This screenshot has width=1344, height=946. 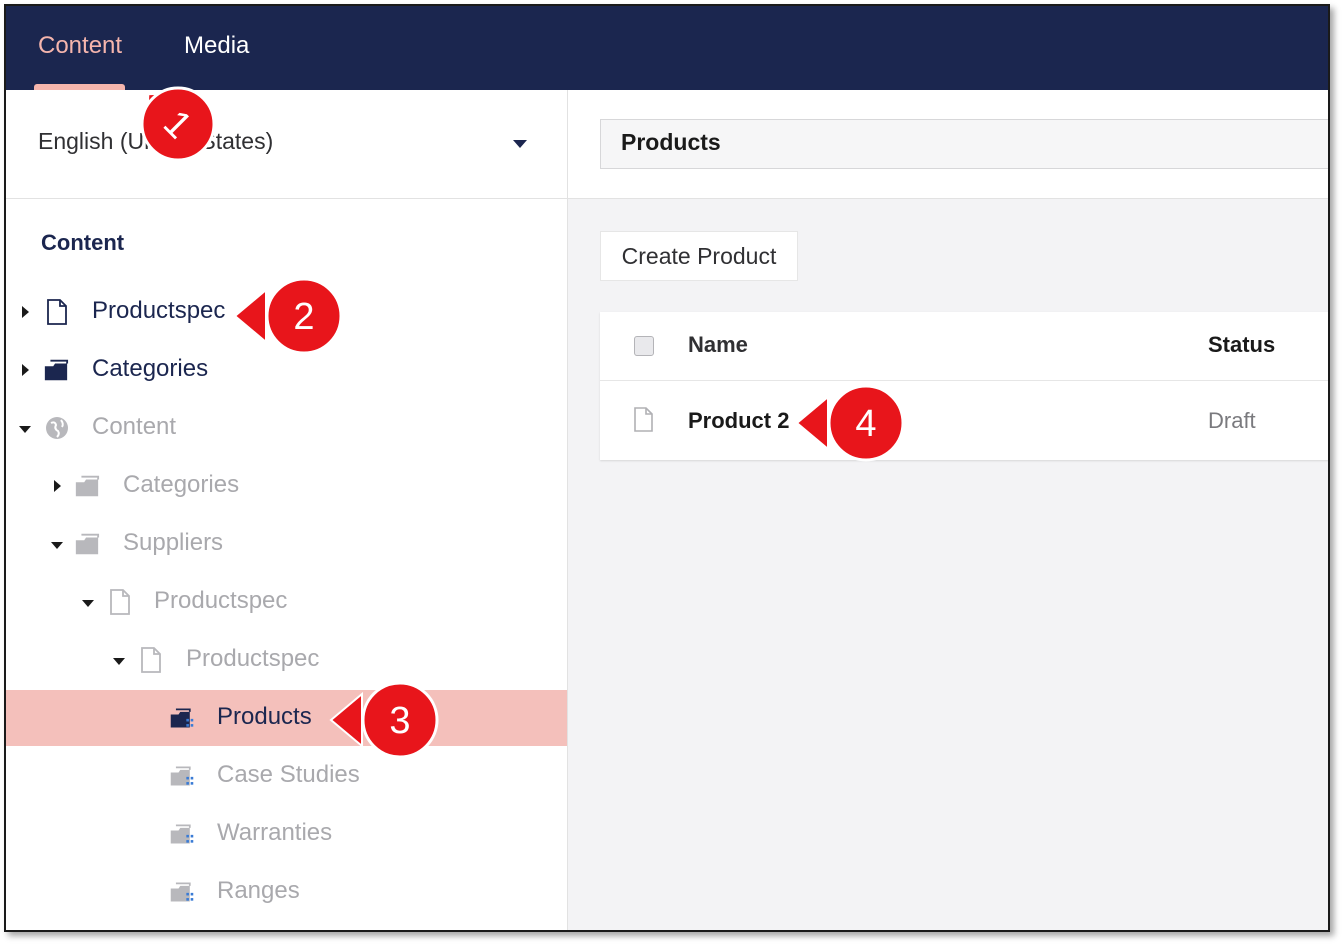 I want to click on callout-number: 3, so click(x=399, y=721).